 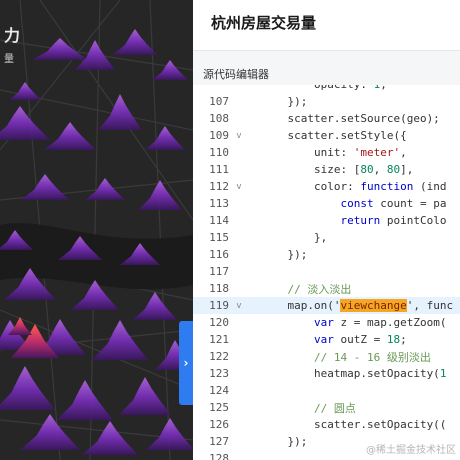 What do you see at coordinates (350, 118) in the screenshot?
I see `code-text: scatter.setSource(geo);` at bounding box center [350, 118].